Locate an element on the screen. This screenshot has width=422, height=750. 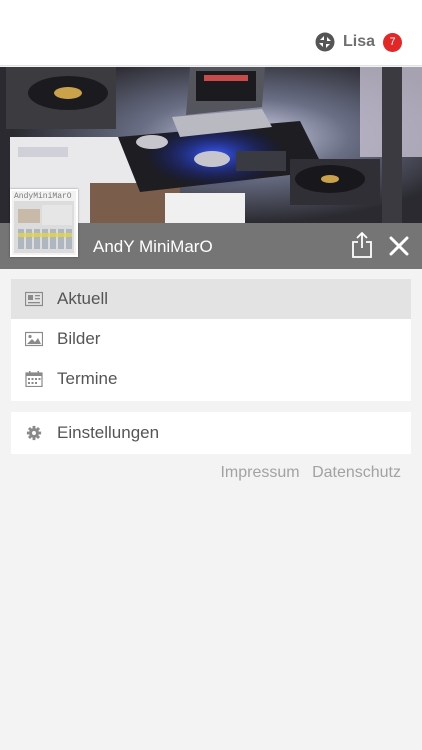
menu-item-label: Einstellungen is located at coordinates (108, 432).